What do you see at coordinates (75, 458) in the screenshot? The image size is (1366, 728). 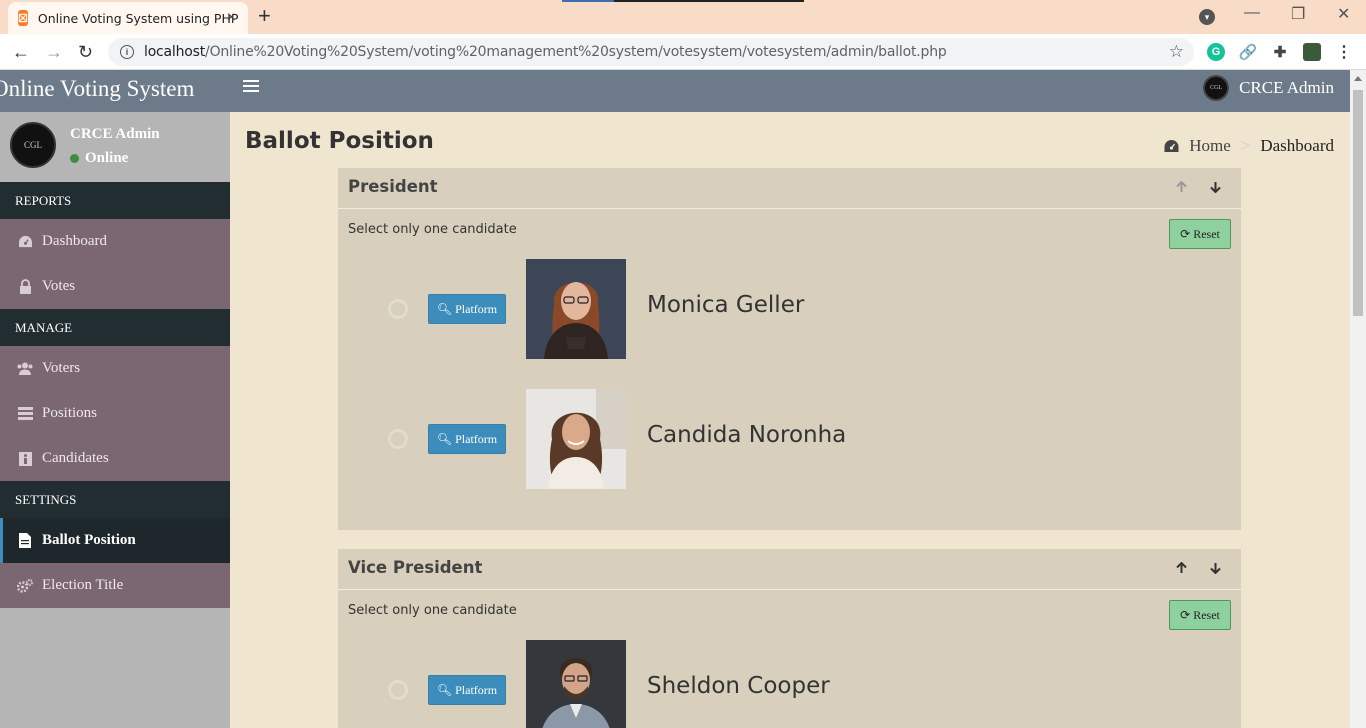 I see `sidebar-item-label: Candidates` at bounding box center [75, 458].